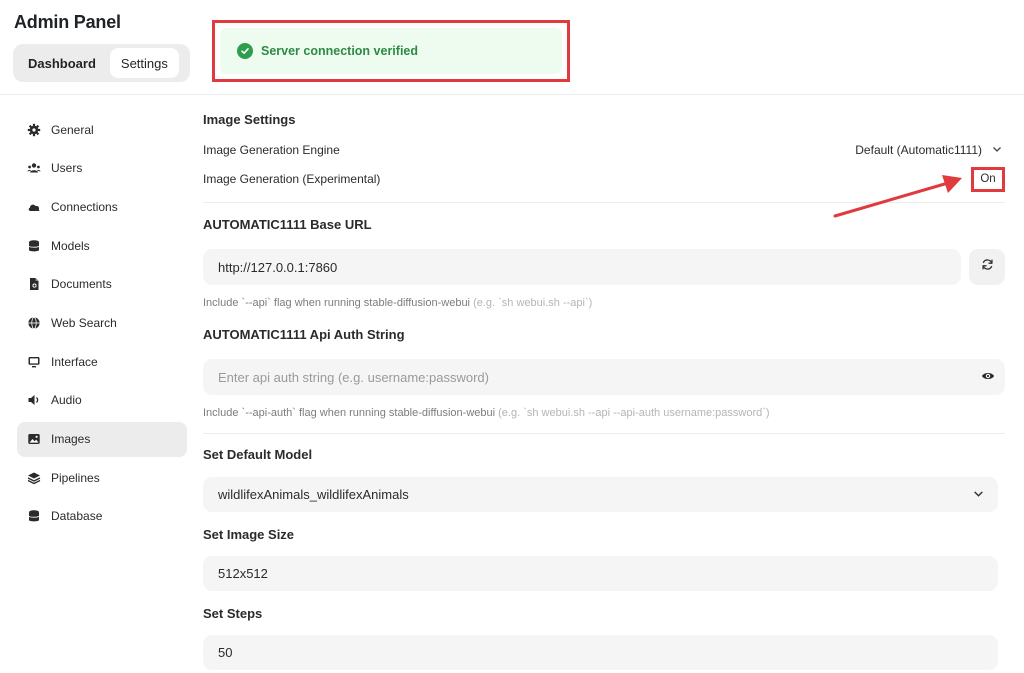 Image resolution: width=1024 pixels, height=673 pixels. I want to click on sidebar-item-models: Models, so click(102, 245).